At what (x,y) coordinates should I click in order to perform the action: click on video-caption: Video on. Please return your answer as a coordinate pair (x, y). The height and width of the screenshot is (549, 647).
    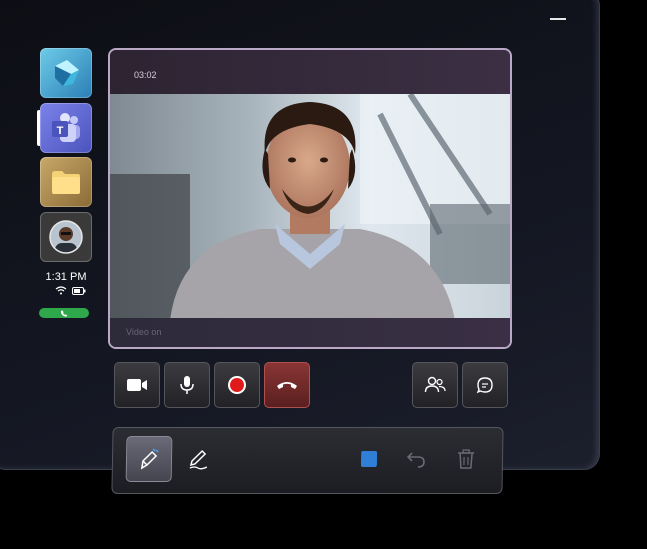
    Looking at the image, I should click on (144, 332).